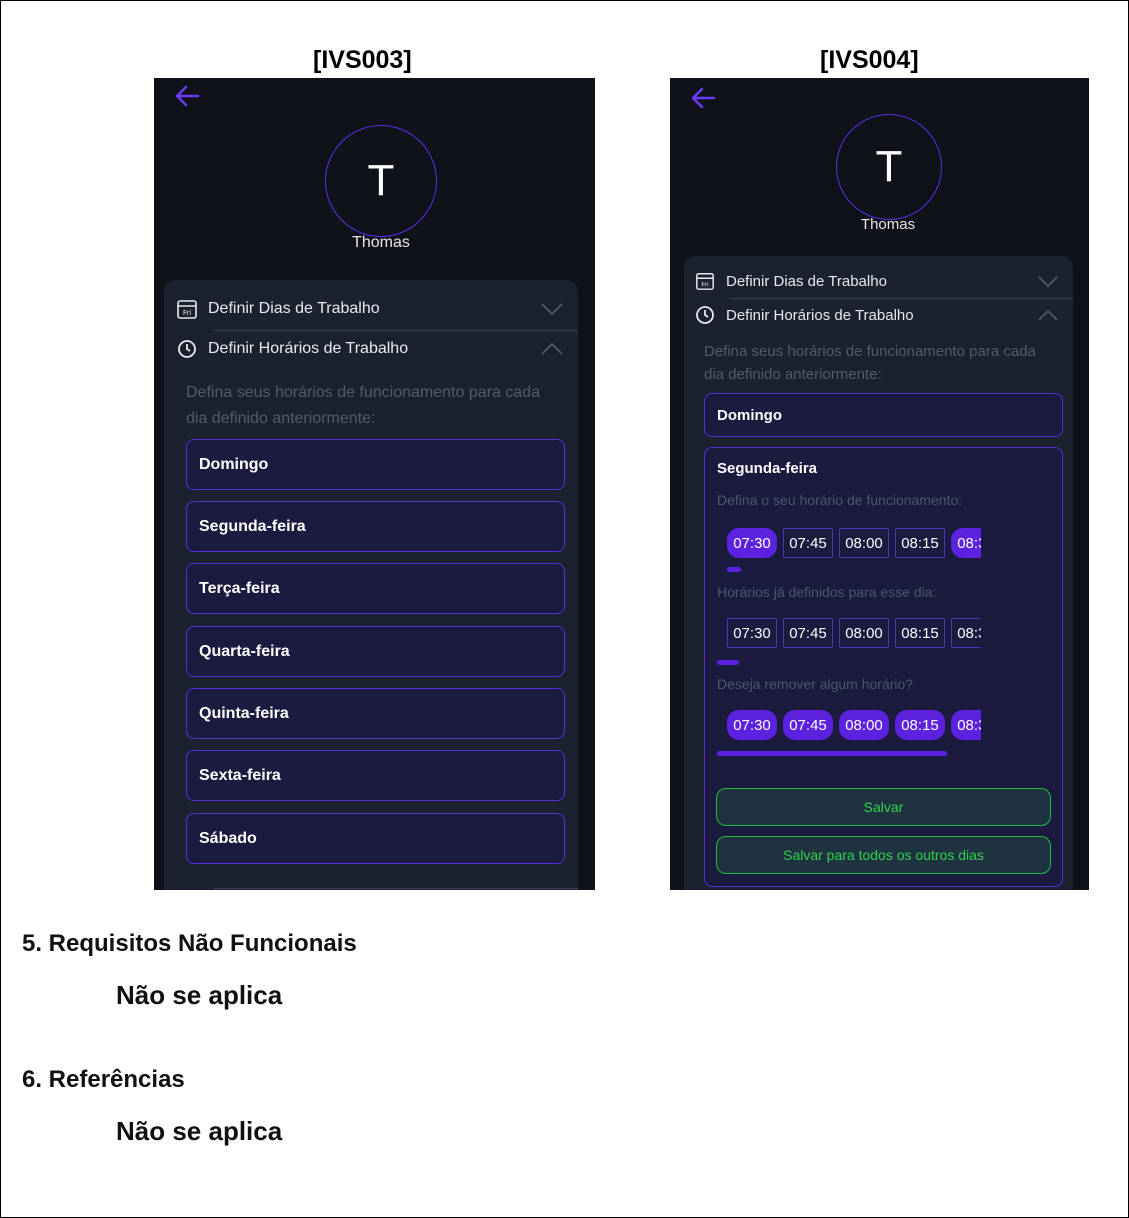 The width and height of the screenshot is (1129, 1218). I want to click on figure-title-ivs003: [IVS003], so click(362, 60).